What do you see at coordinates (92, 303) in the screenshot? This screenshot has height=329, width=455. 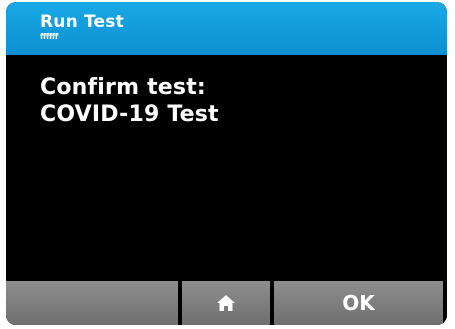 I see `left-softkey-button` at bounding box center [92, 303].